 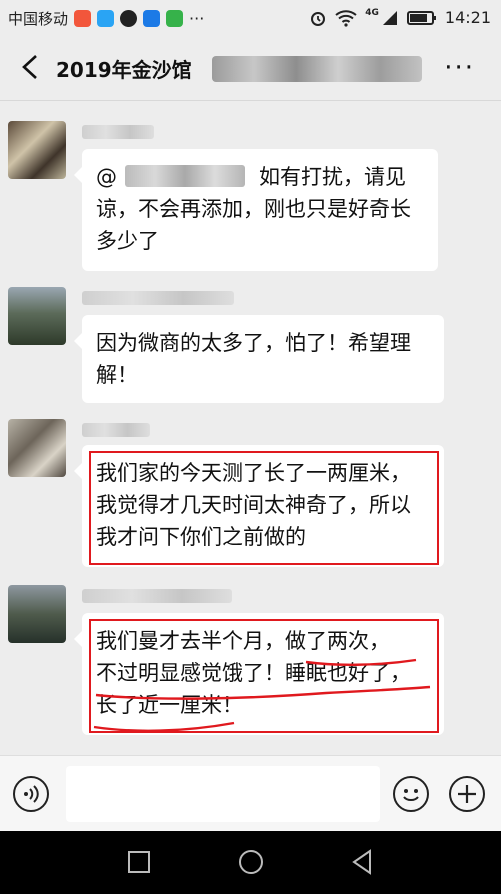 I want to click on more-actions-button, so click(x=467, y=794).